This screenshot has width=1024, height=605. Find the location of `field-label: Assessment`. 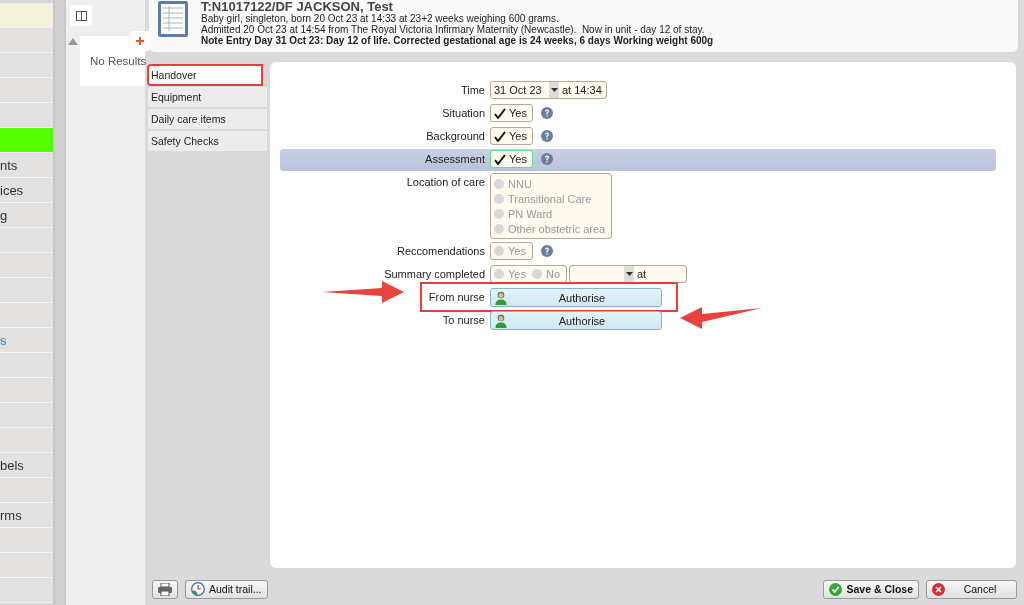

field-label: Assessment is located at coordinates (455, 159).